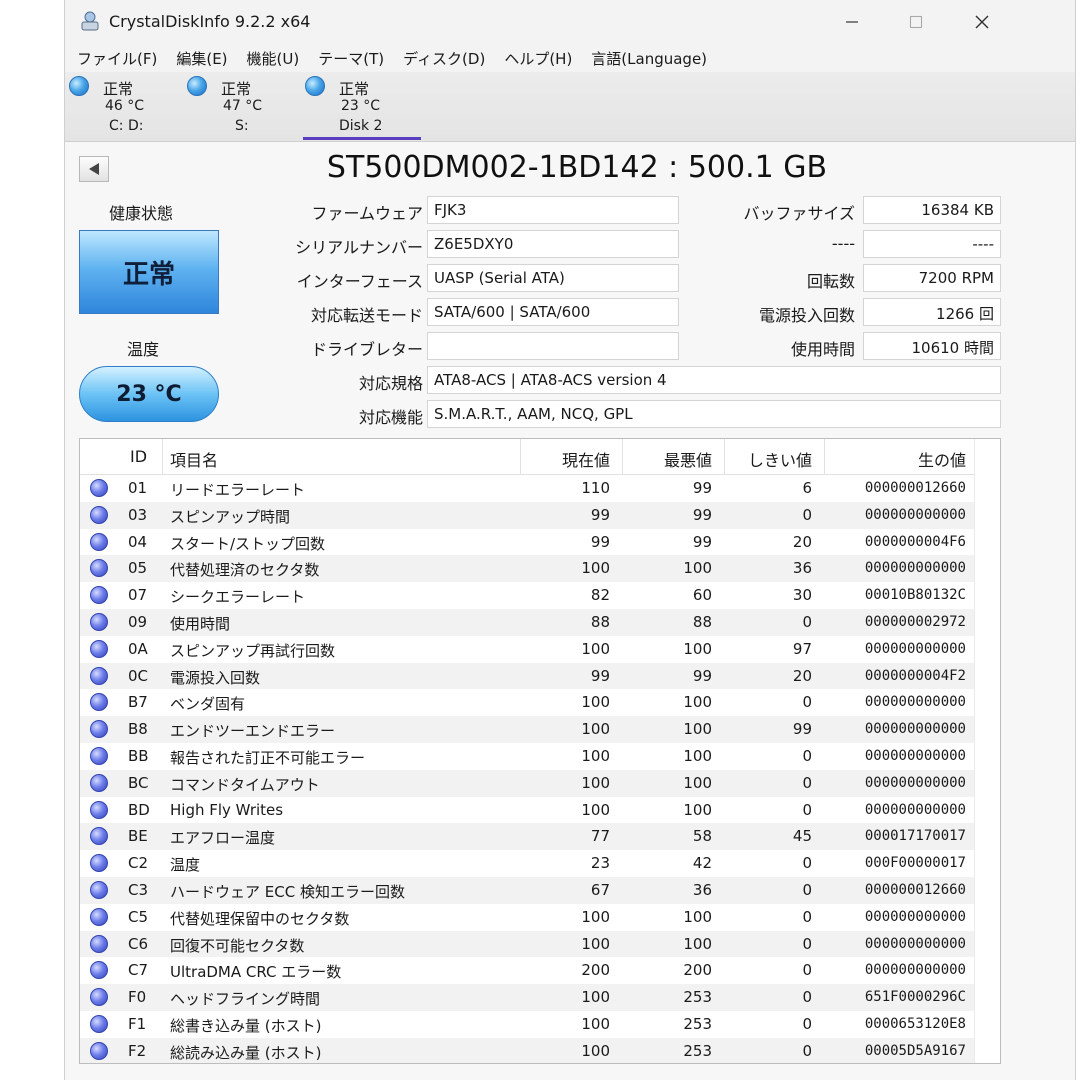 The image size is (1080, 1080). What do you see at coordinates (540, 729) in the screenshot?
I see `table-row: B8 エンドツーエンドエラー 100 100 99 000000000000` at bounding box center [540, 729].